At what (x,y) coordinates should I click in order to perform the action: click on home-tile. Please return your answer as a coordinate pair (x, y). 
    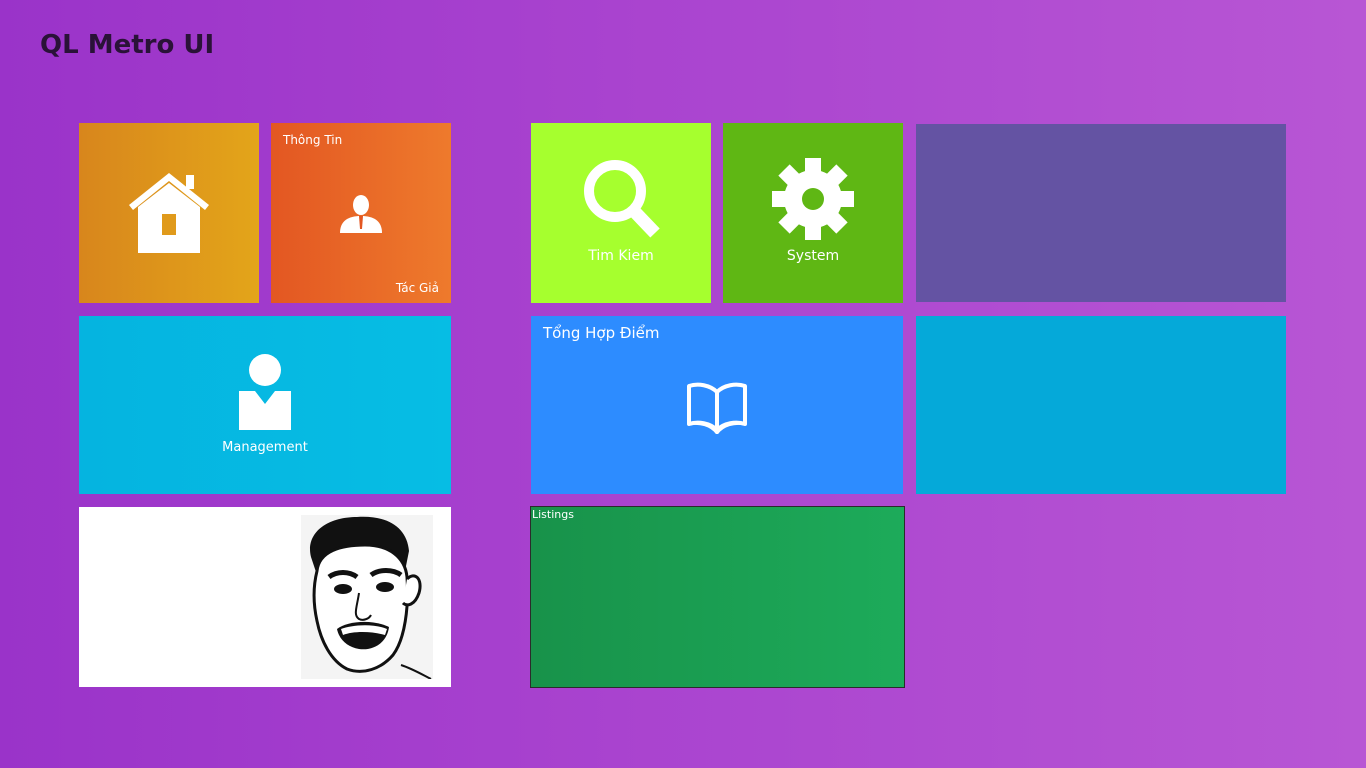
    Looking at the image, I should click on (169, 213).